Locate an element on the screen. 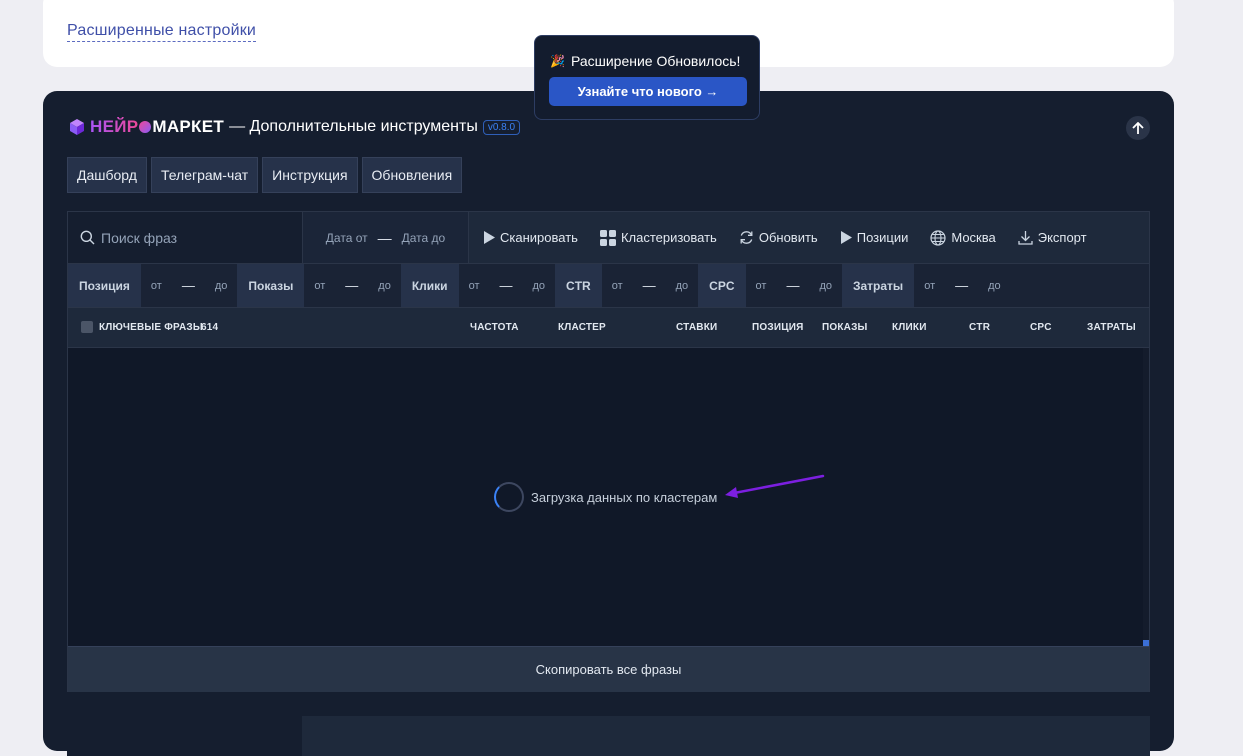 Image resolution: width=1243 pixels, height=756 pixels. date-range: Дата от — Дата до is located at coordinates (386, 237).